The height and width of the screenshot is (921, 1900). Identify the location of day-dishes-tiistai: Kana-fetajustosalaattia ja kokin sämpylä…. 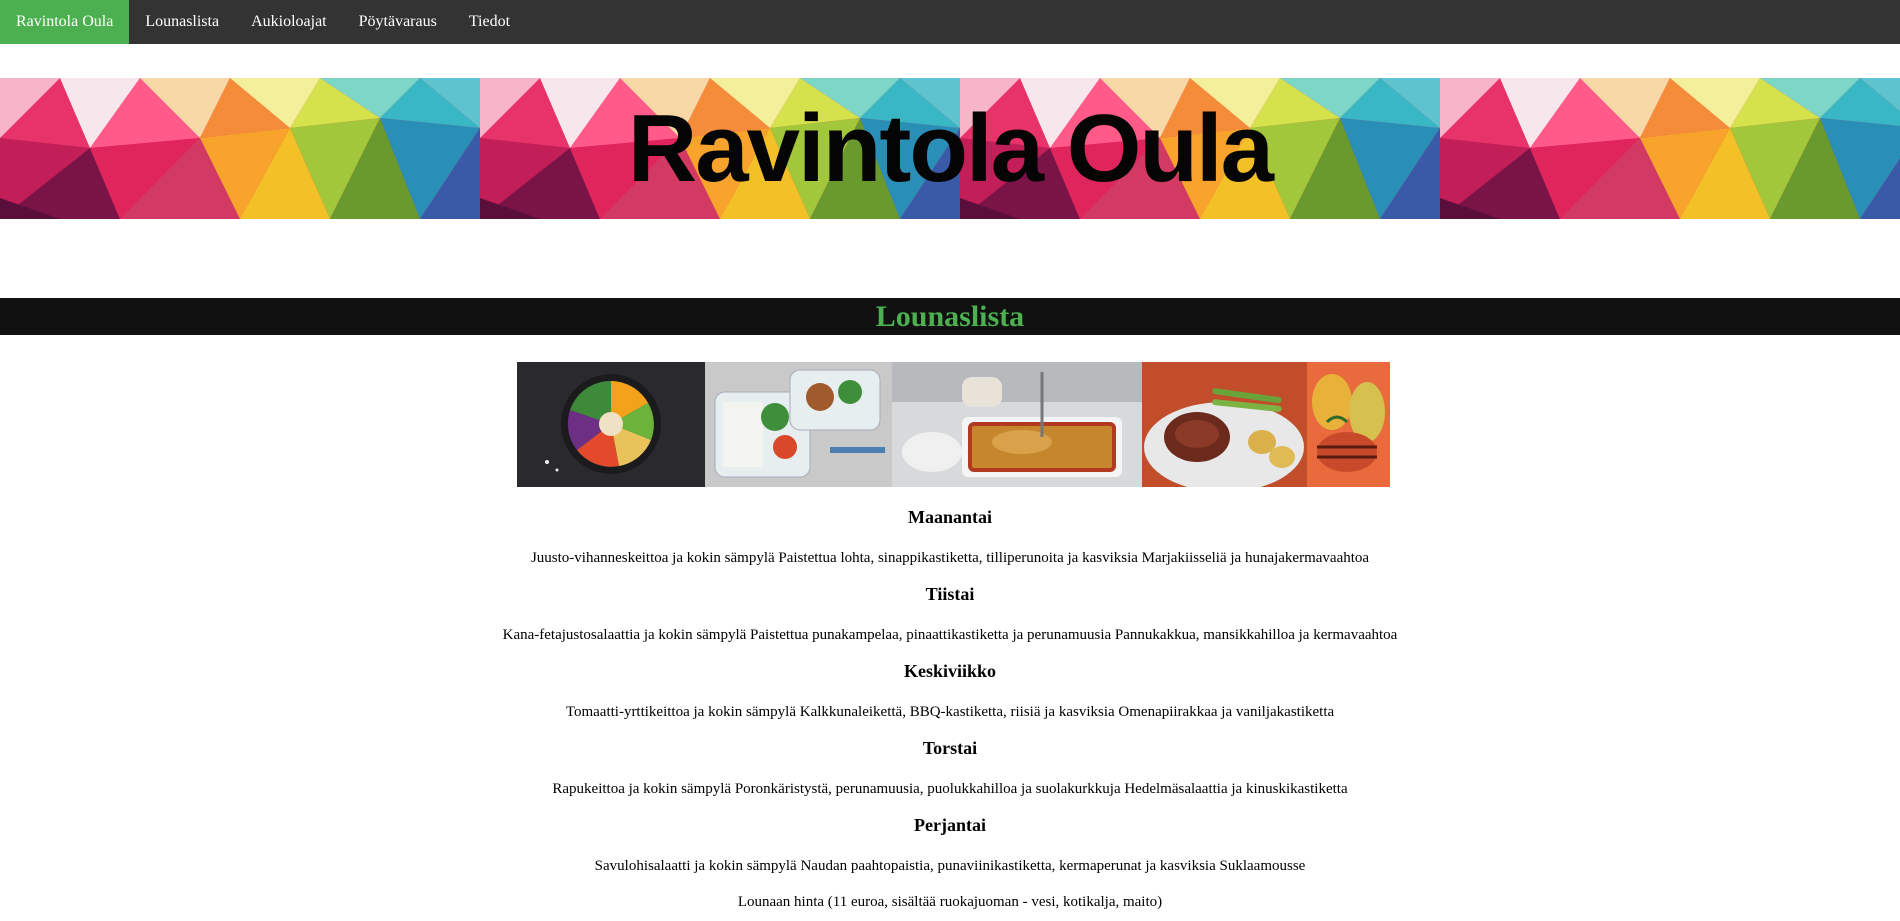
(950, 635).